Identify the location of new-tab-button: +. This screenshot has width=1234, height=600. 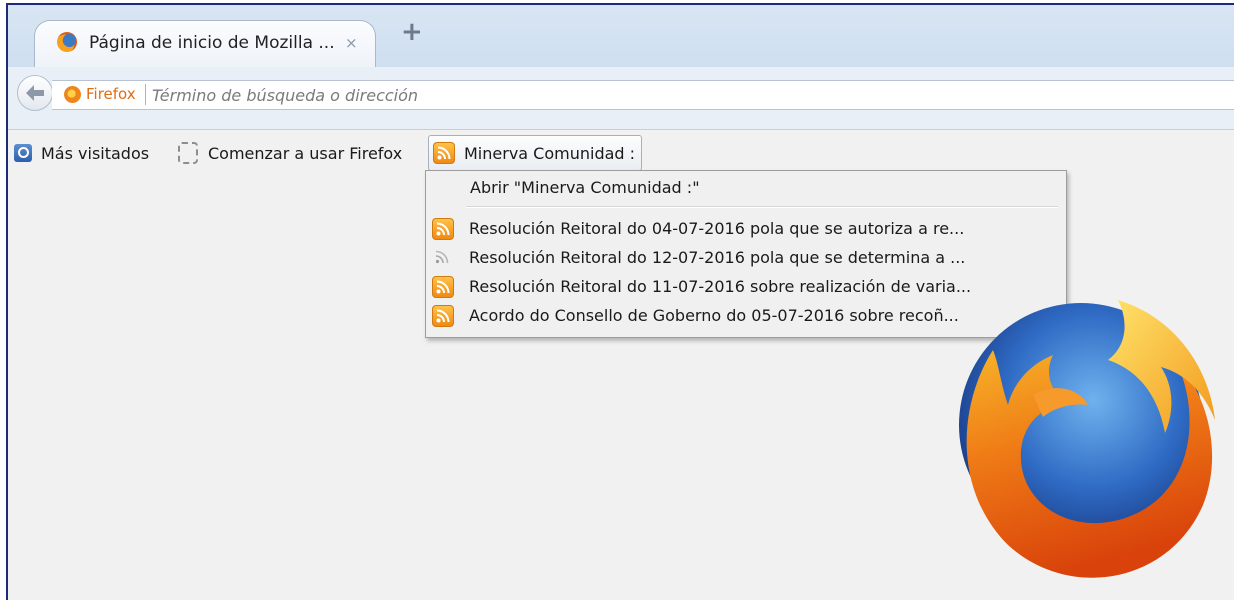
(412, 32).